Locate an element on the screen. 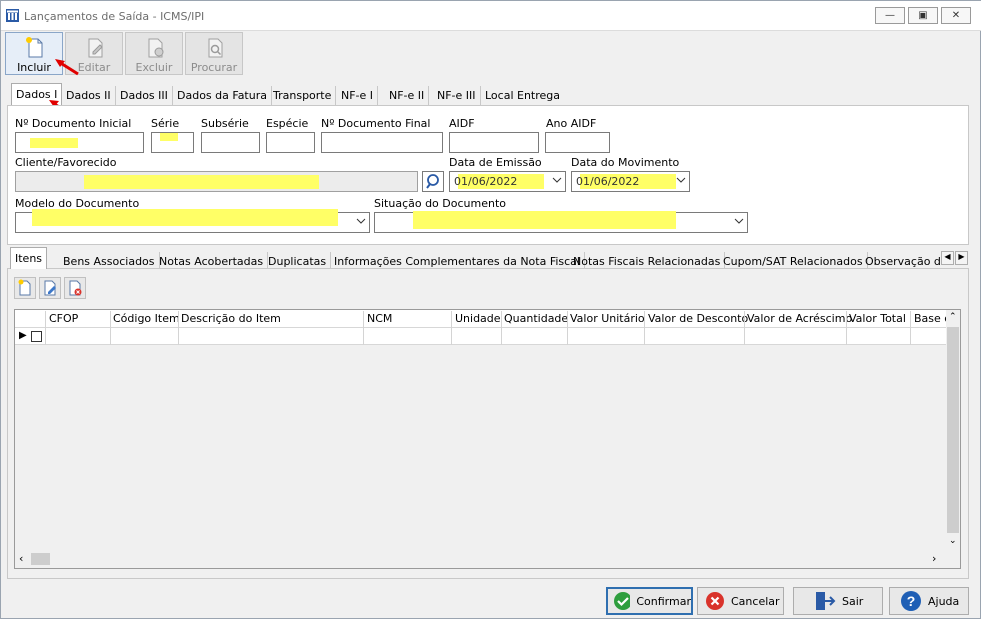 The height and width of the screenshot is (619, 981). minimize-icon: — is located at coordinates (890, 15).